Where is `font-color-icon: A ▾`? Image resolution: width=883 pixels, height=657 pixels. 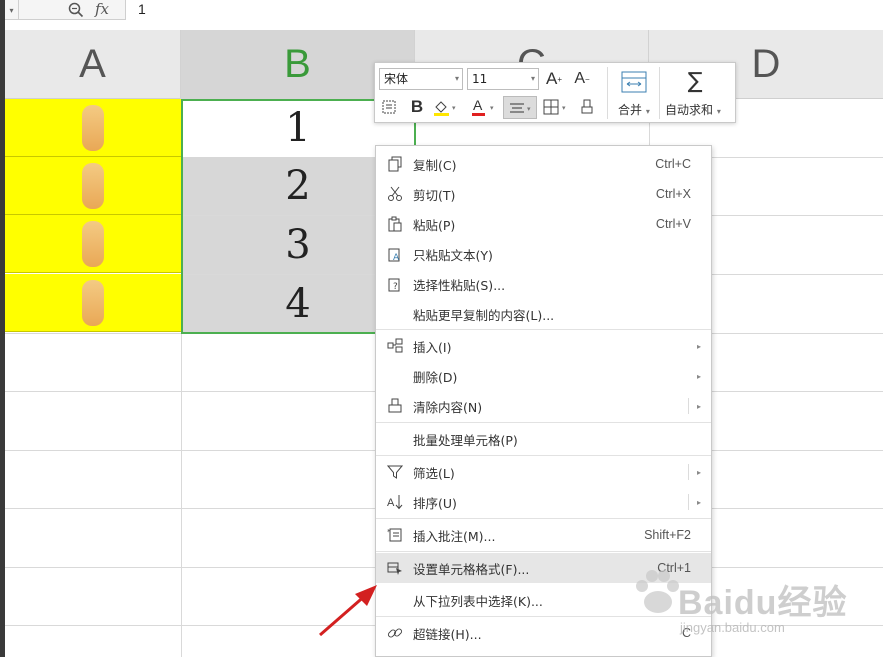 font-color-icon: A ▾ is located at coordinates (484, 107).